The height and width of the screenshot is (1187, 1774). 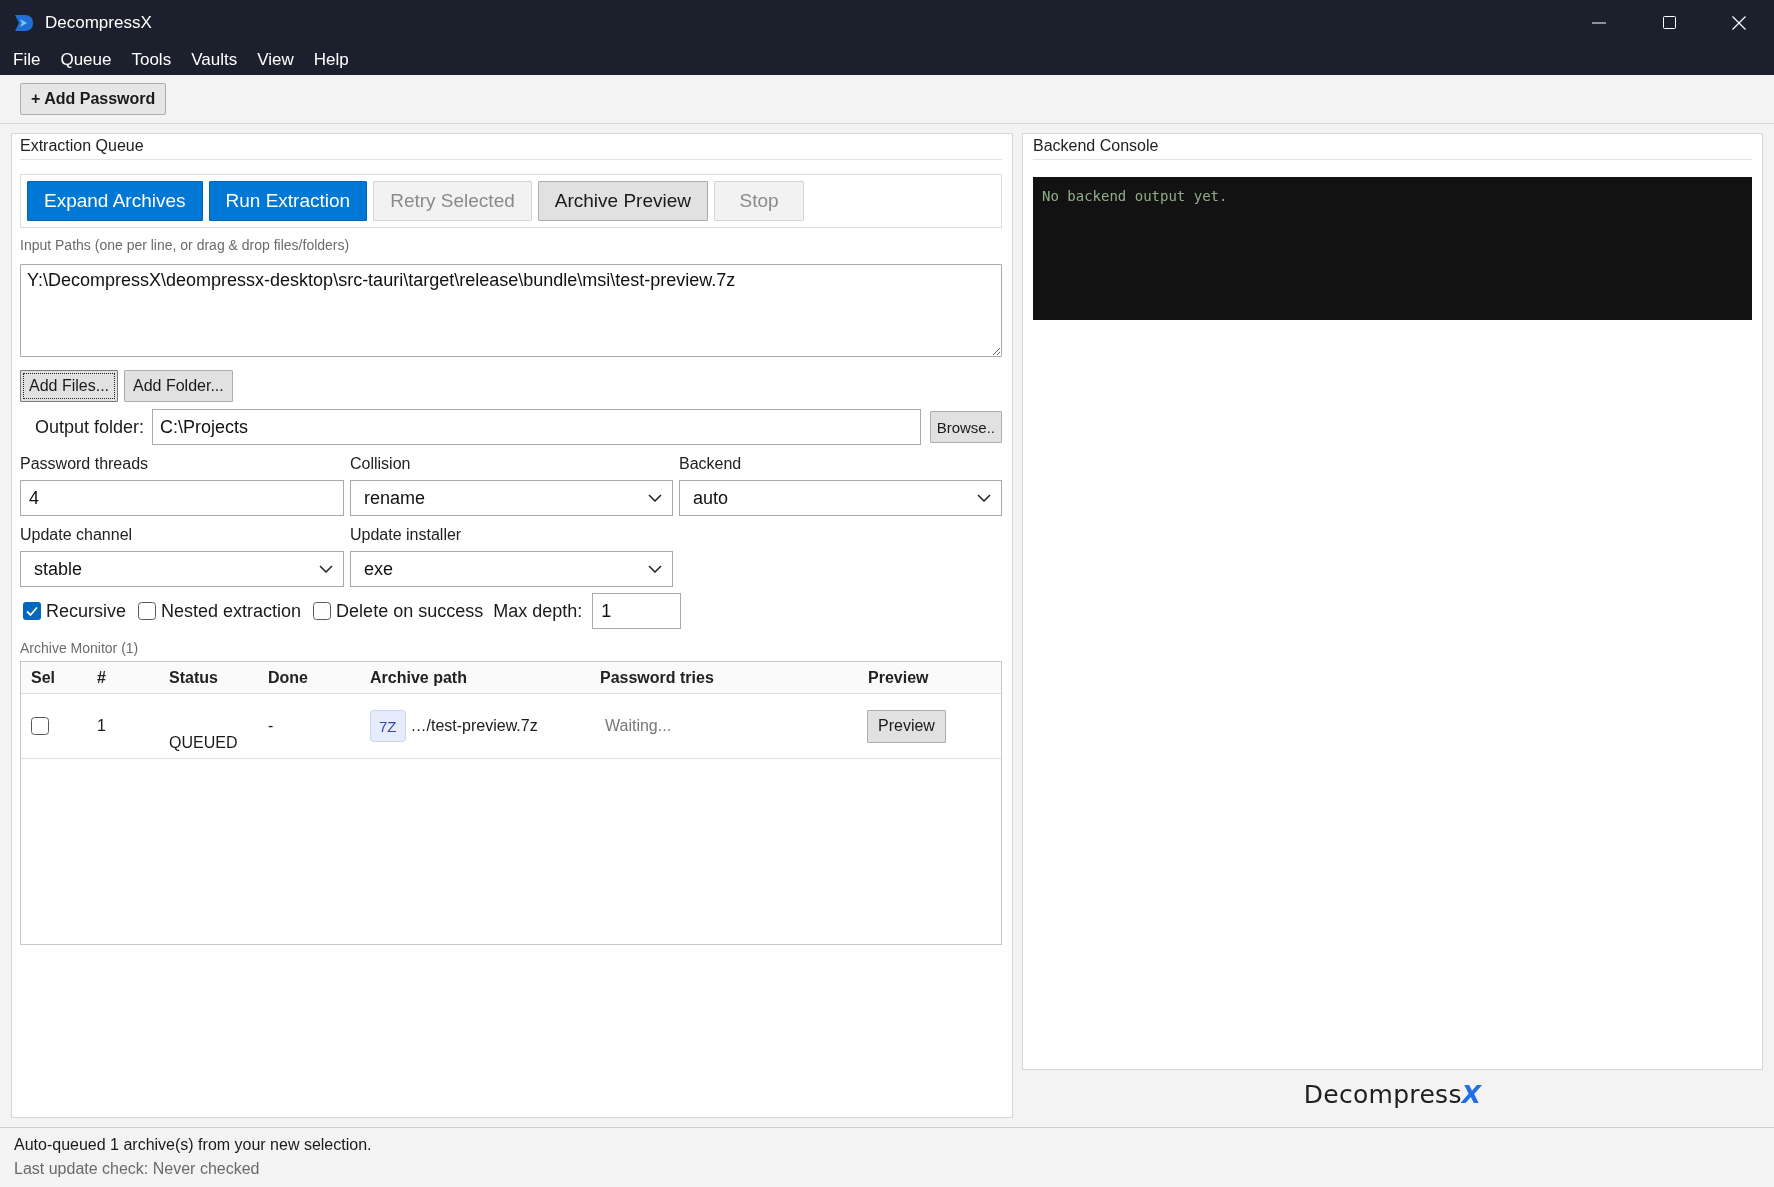 I want to click on window-title: DecompressX, so click(x=98, y=22).